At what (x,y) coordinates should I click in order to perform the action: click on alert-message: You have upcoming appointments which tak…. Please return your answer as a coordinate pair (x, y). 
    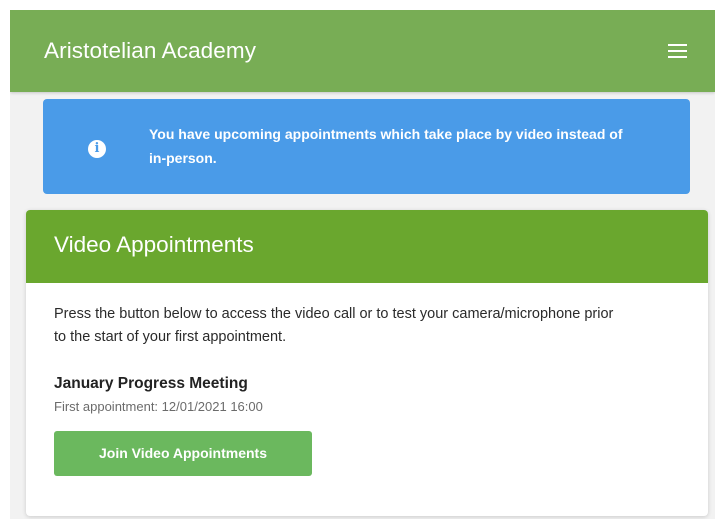
    Looking at the image, I should click on (386, 146).